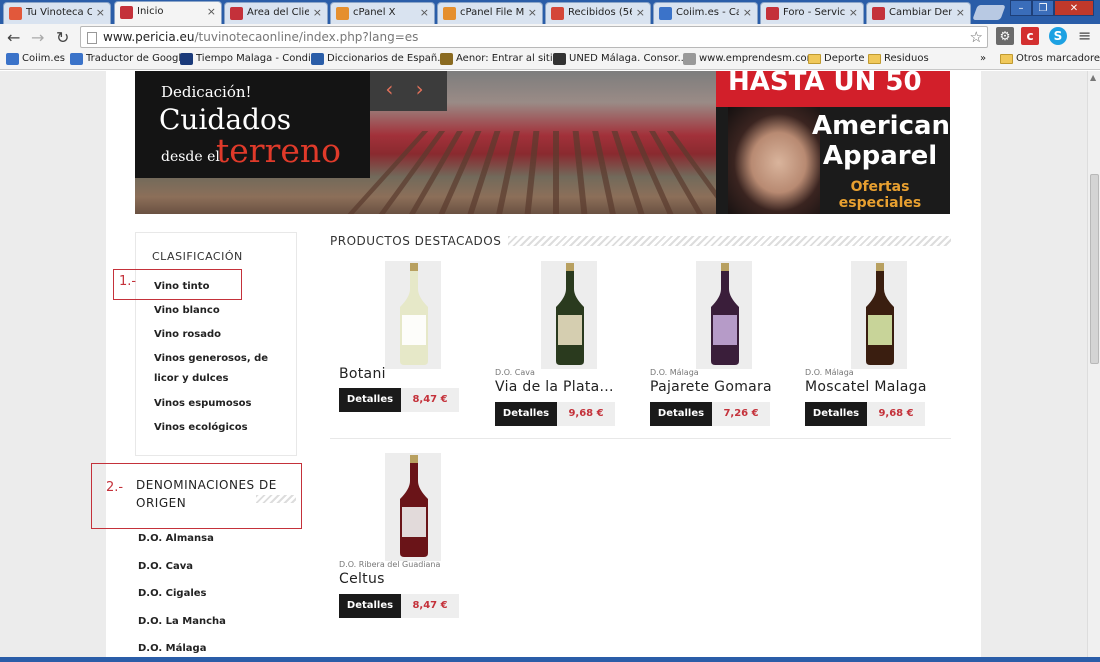 The width and height of the screenshot is (1100, 662). What do you see at coordinates (446, 59) in the screenshot?
I see `aenor-icon` at bounding box center [446, 59].